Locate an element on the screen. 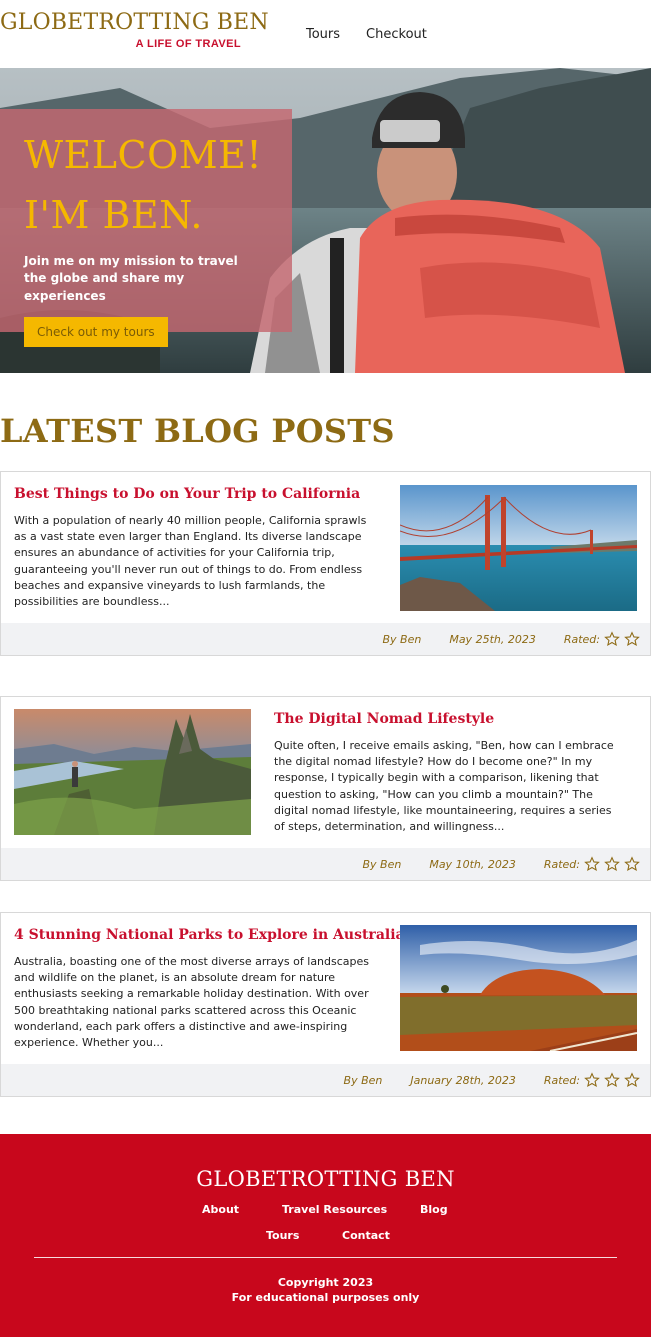  site-tagline: A LIFE OF TRAVEL is located at coordinates (188, 44).